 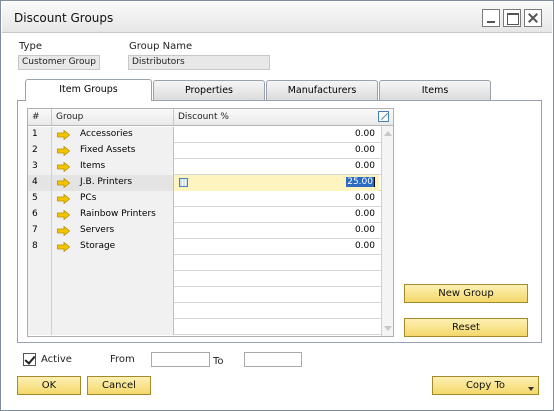 I want to click on group-name: PCs, so click(x=88, y=198).